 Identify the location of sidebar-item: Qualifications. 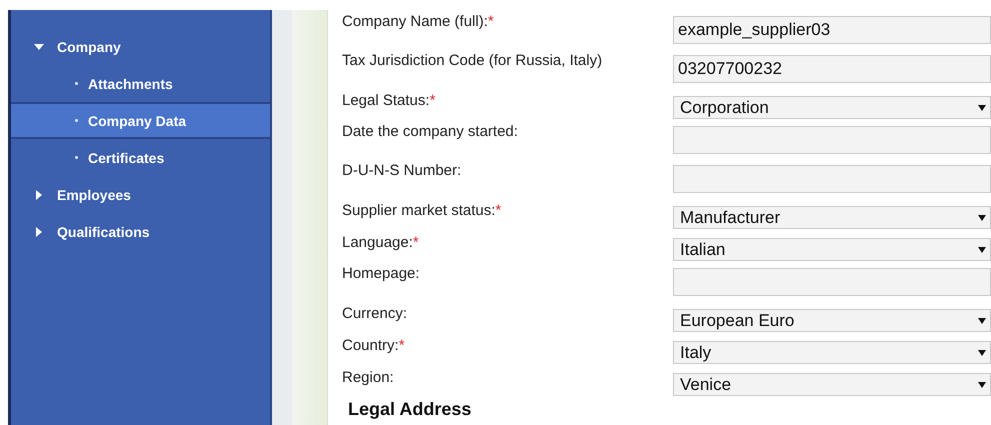
(140, 231).